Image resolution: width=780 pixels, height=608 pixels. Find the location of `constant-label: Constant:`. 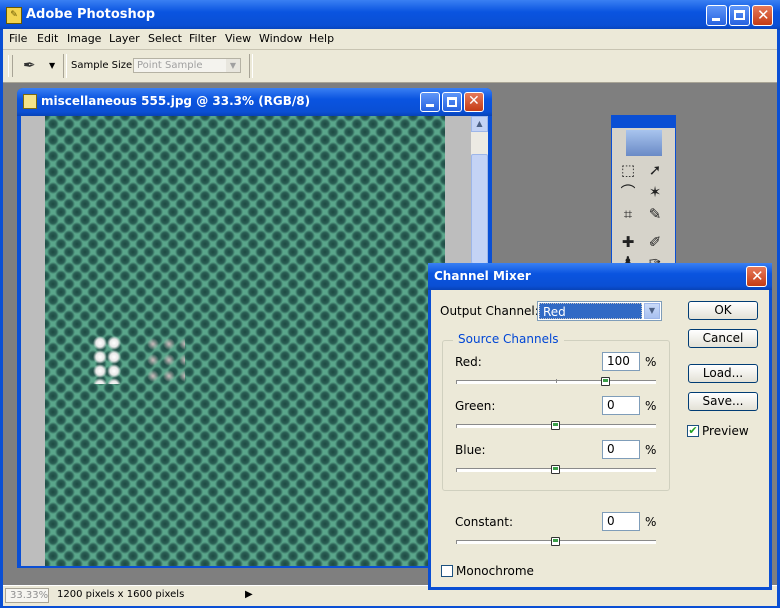

constant-label: Constant: is located at coordinates (484, 522).